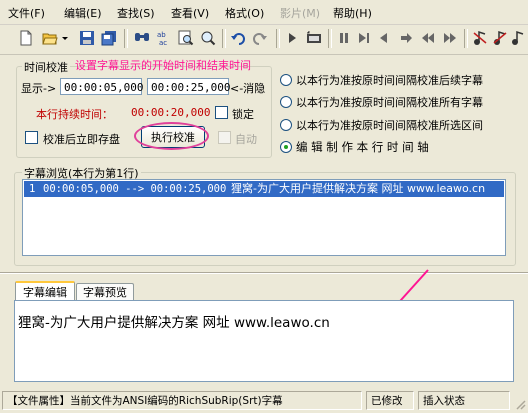 Image resolution: width=528 pixels, height=413 pixels. What do you see at coordinates (39, 88) in the screenshot?
I see `display-label: 显示->` at bounding box center [39, 88].